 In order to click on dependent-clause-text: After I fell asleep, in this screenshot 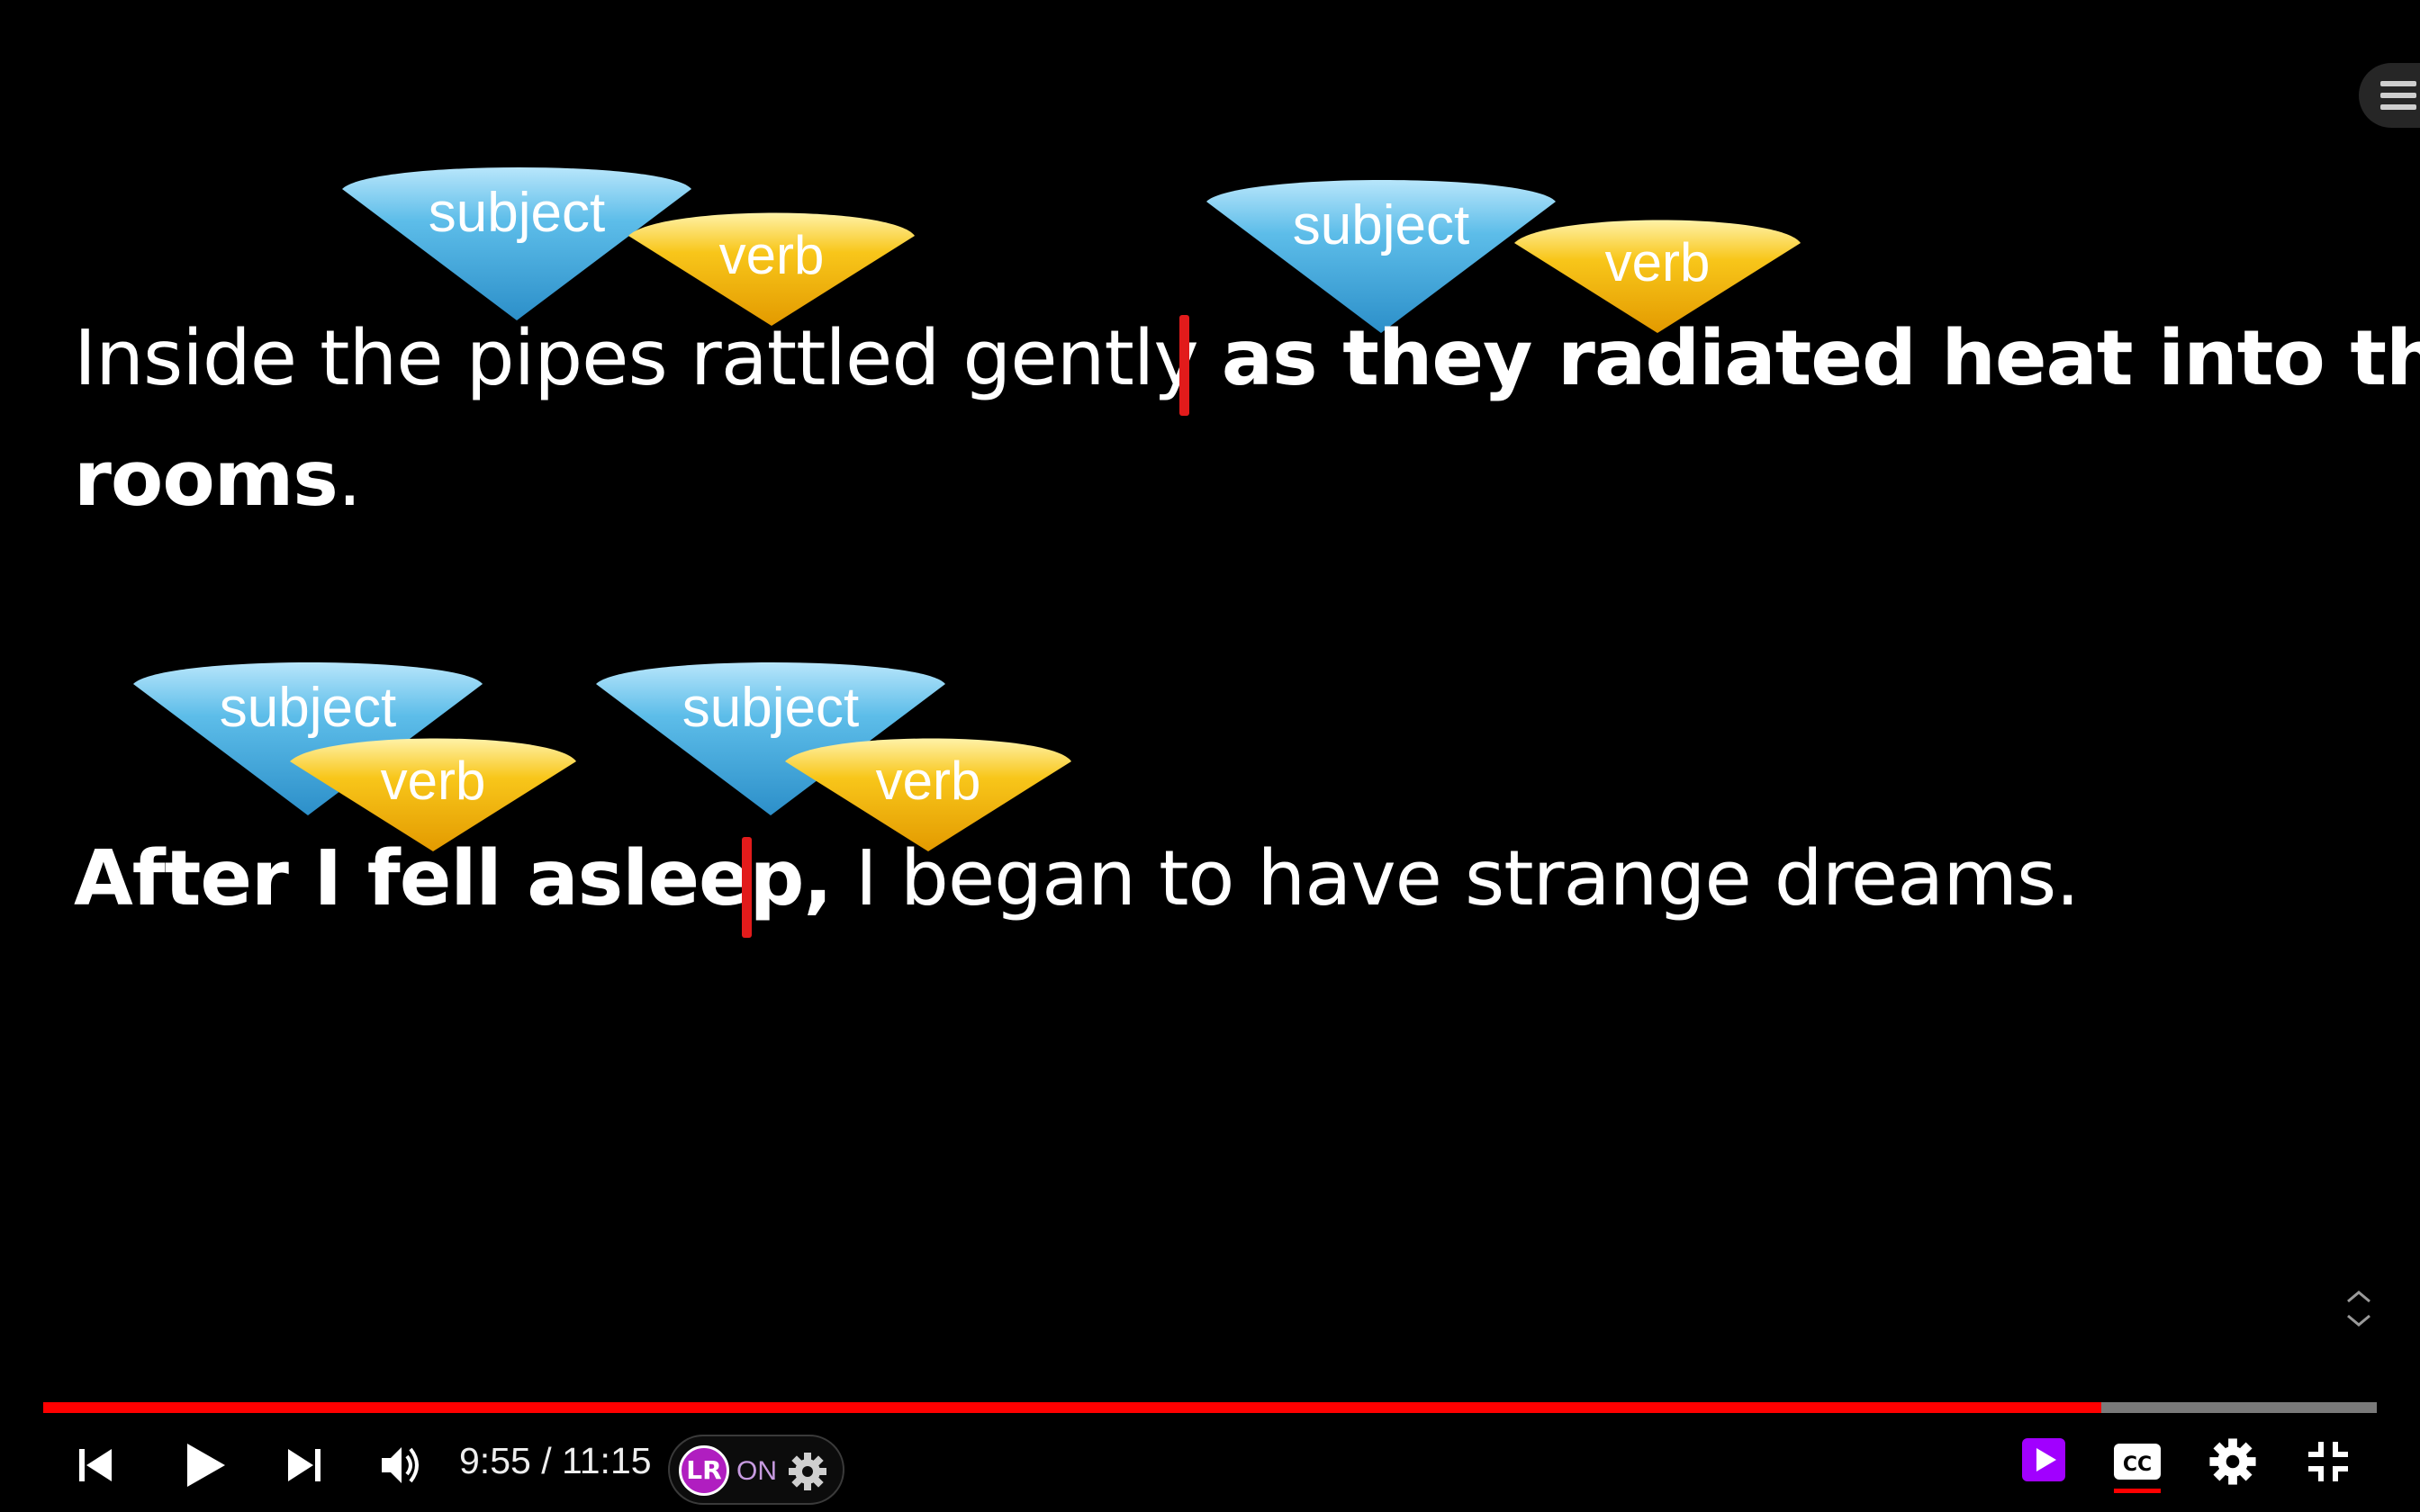, I will do `click(453, 879)`.